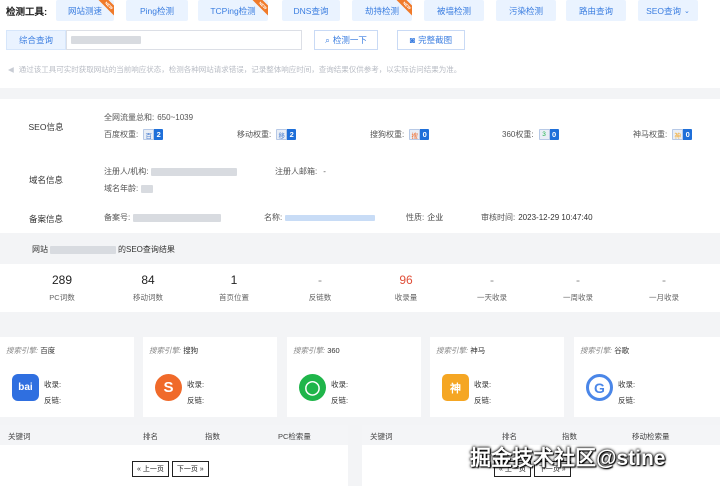  Describe the element at coordinates (106, 40) in the screenshot. I see `redacted-domain` at that location.